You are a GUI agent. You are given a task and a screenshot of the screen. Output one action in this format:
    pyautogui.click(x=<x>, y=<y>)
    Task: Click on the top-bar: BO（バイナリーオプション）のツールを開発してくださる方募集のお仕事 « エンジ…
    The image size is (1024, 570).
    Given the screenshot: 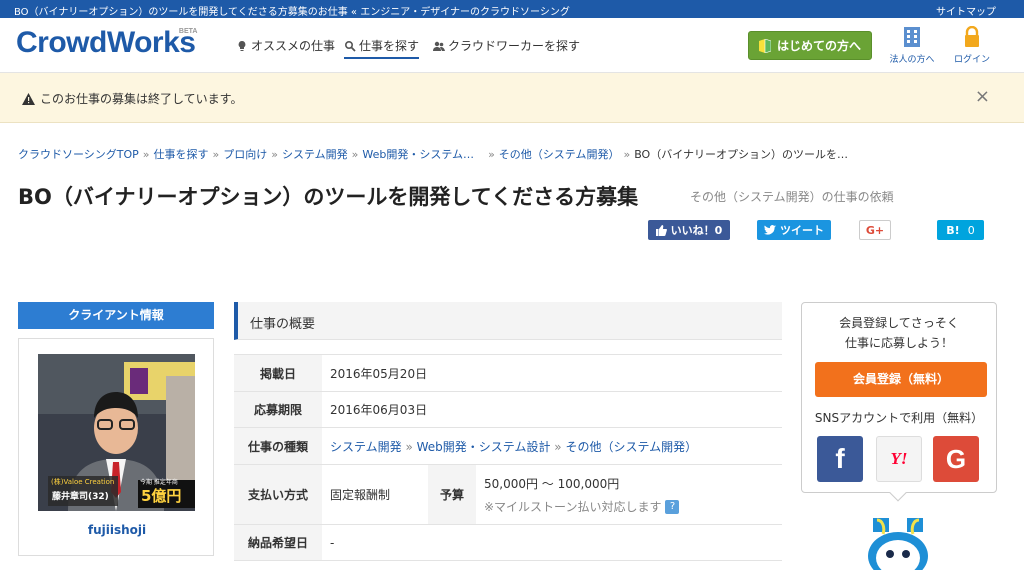 What is the action you would take?
    pyautogui.click(x=512, y=9)
    